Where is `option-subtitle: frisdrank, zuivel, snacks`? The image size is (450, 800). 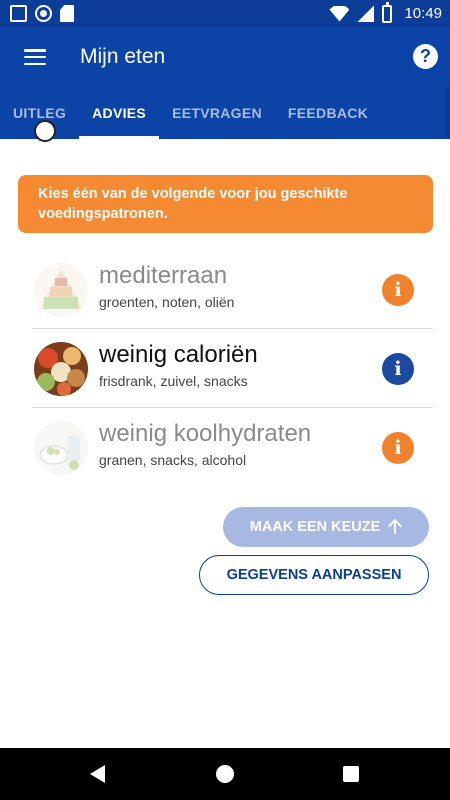
option-subtitle: frisdrank, zuivel, snacks is located at coordinates (173, 381).